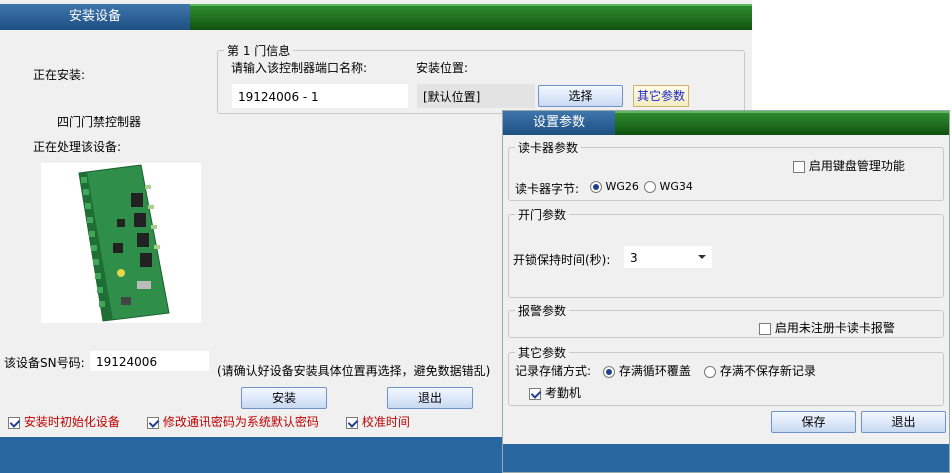  Describe the element at coordinates (542, 215) in the screenshot. I see `door-params-legend: 开门参数` at that location.